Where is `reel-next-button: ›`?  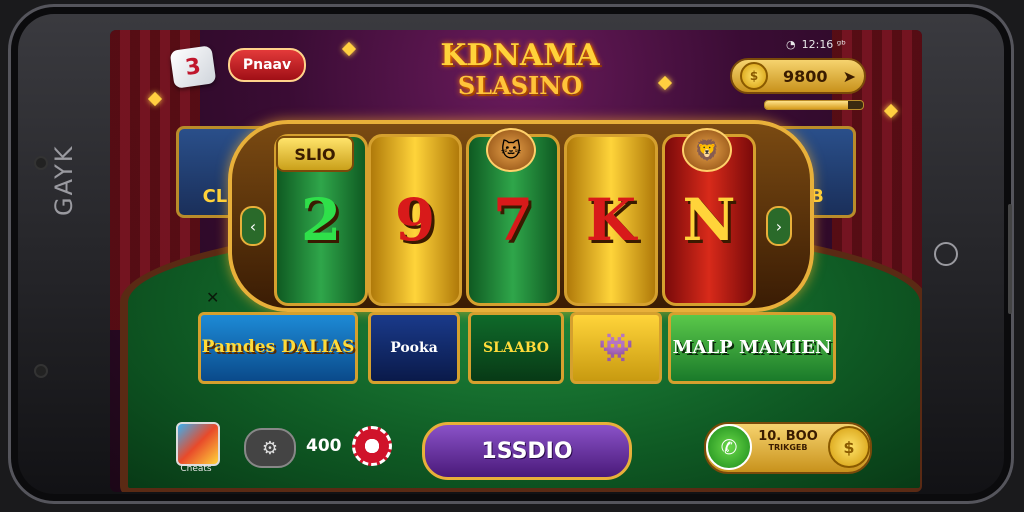
reel-next-button: › is located at coordinates (779, 226).